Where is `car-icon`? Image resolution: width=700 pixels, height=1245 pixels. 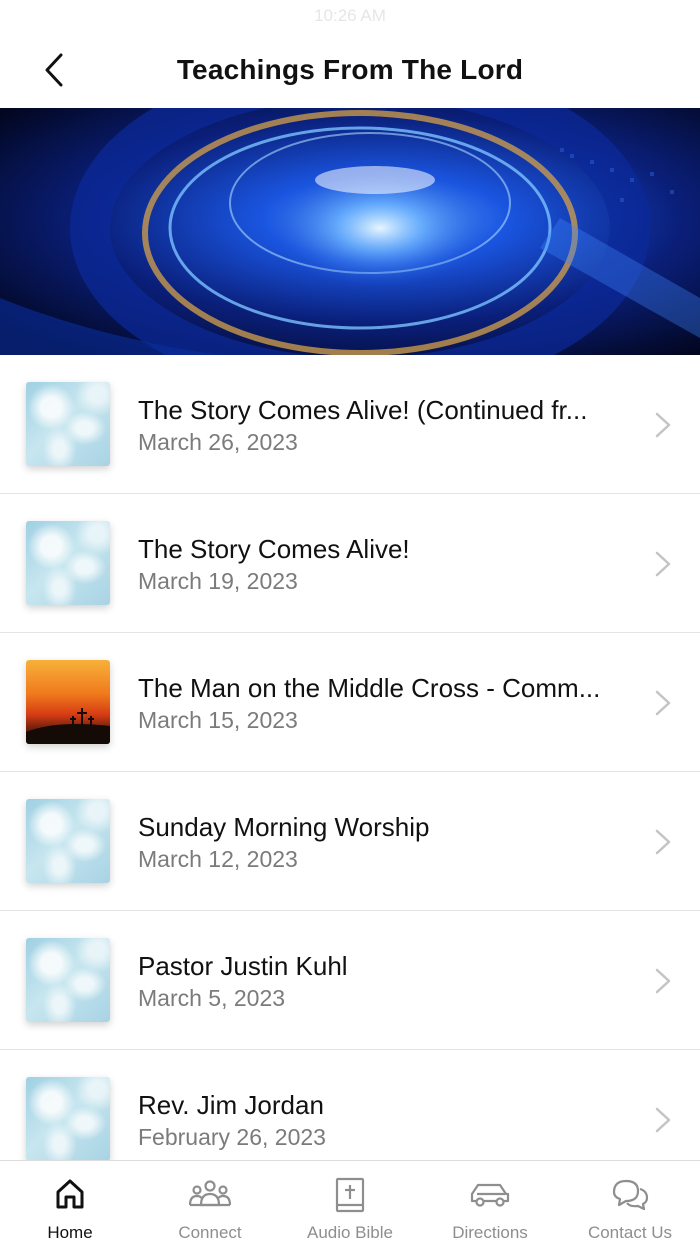
car-icon is located at coordinates (490, 1195).